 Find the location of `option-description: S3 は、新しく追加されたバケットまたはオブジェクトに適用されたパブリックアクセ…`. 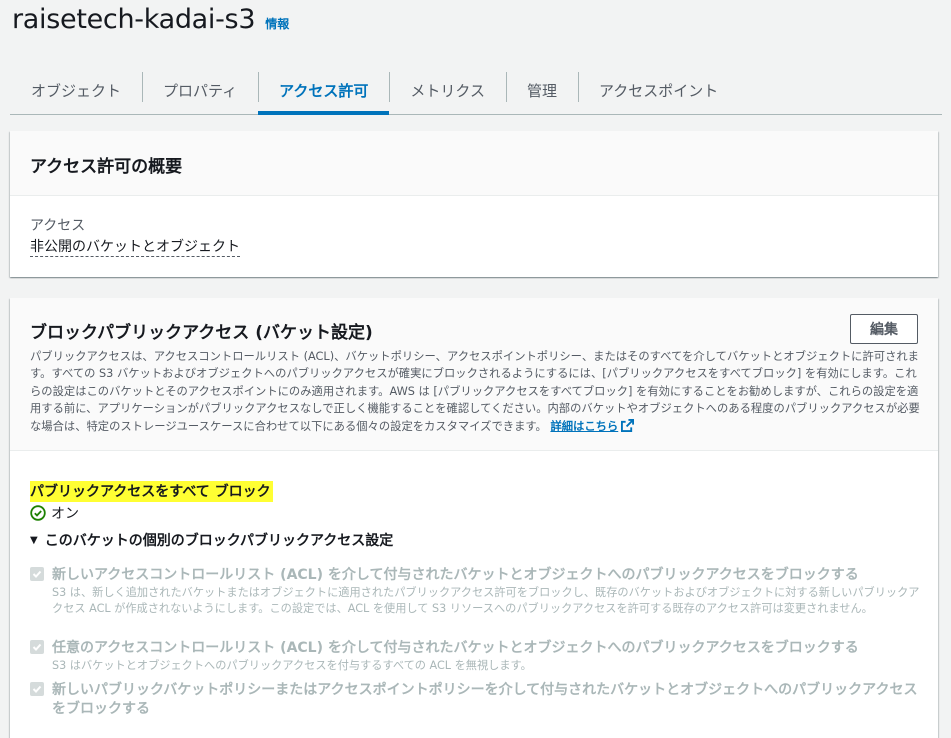

option-description: S3 は、新しく追加されたバケットまたはオブジェクトに適用されたパブリックアクセ… is located at coordinates (486, 600).